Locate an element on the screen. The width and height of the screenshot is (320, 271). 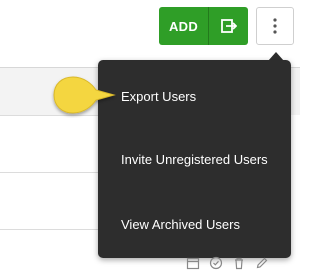
menu-item-export-users: Export Users is located at coordinates (194, 96).